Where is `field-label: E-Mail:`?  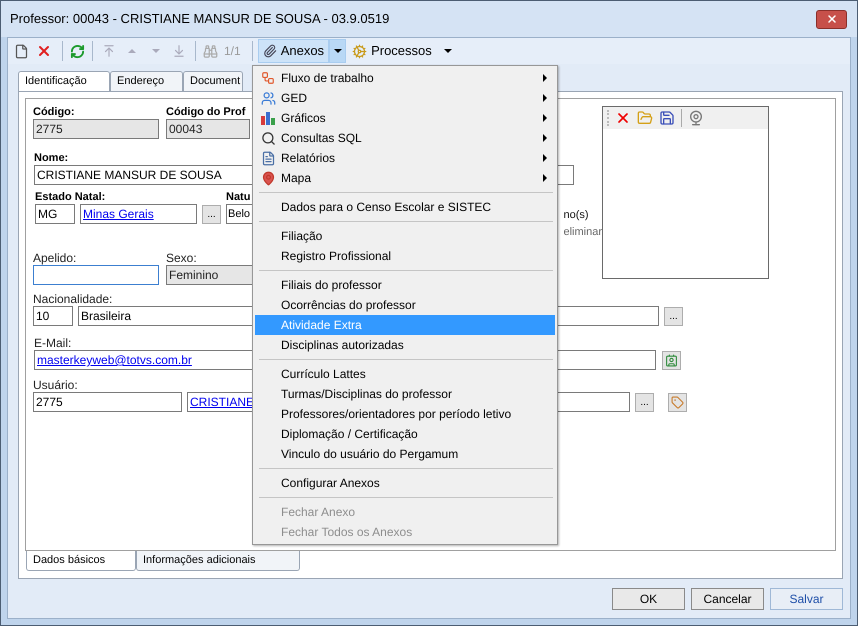 field-label: E-Mail: is located at coordinates (53, 343).